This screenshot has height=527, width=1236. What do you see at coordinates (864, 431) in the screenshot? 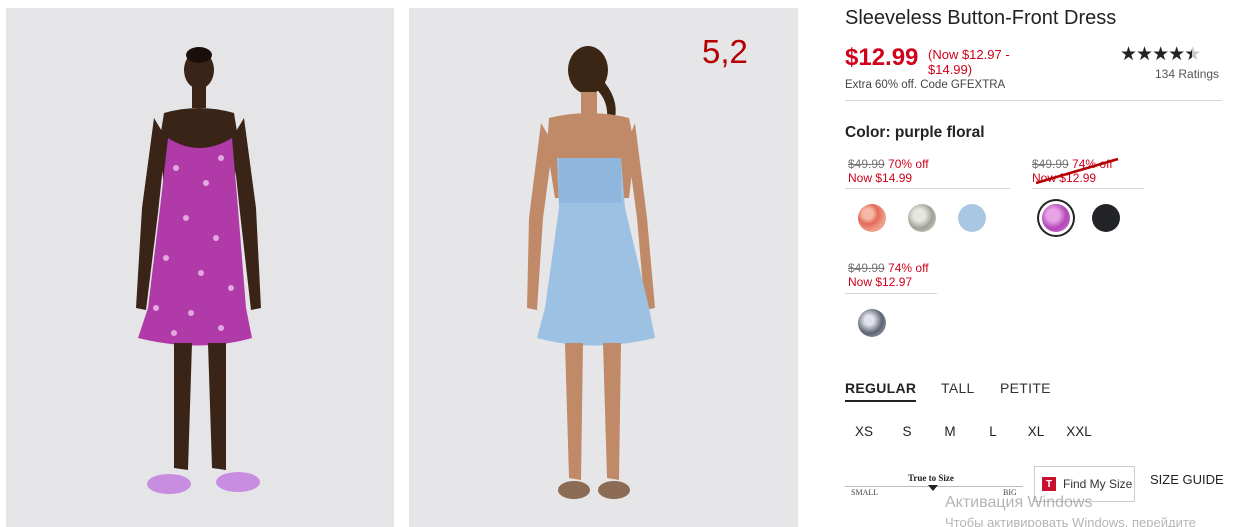
I see `size-option-xs: XS` at bounding box center [864, 431].